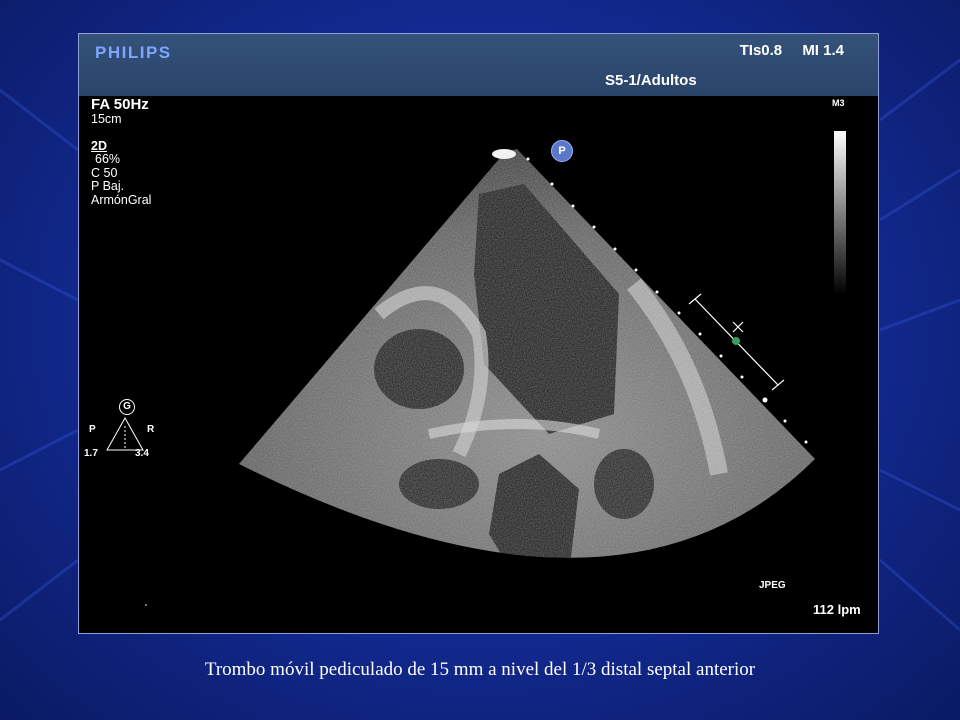 This screenshot has width=960, height=720. Describe the element at coordinates (142, 453) in the screenshot. I see `orientation-right-value: 3.4` at that location.